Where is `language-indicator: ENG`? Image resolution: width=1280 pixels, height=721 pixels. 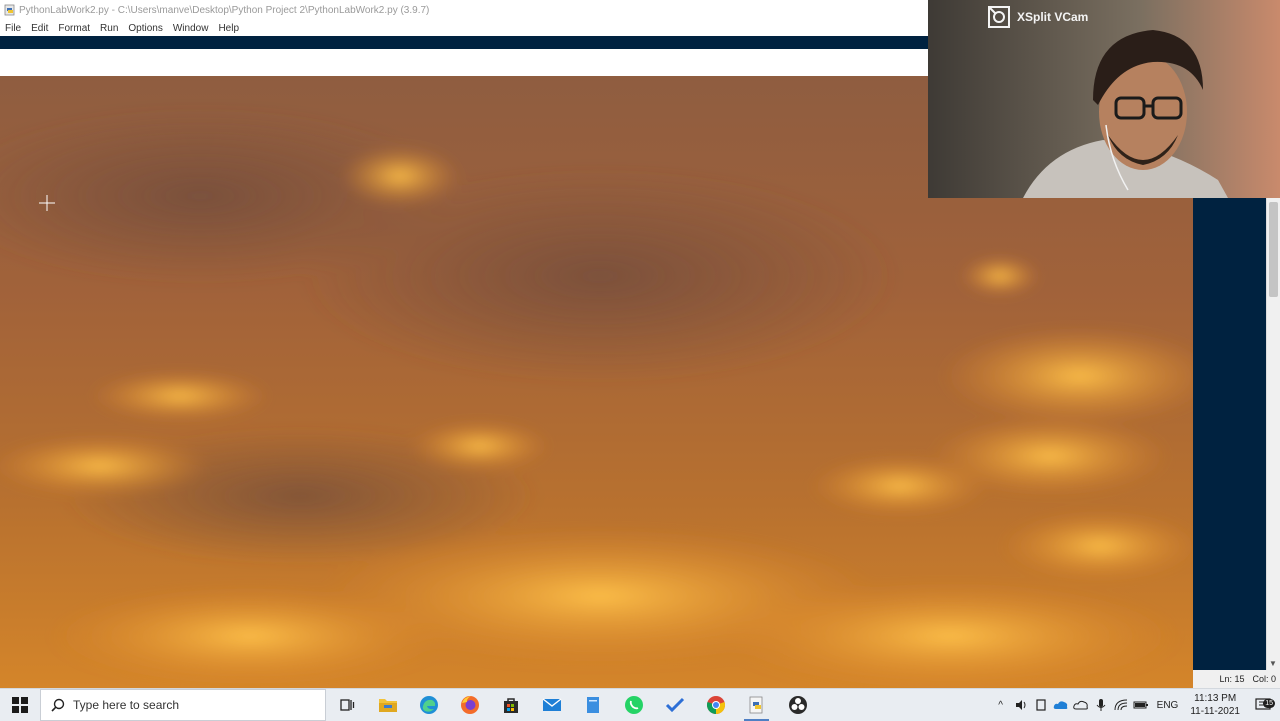 language-indicator: ENG is located at coordinates (1168, 705).